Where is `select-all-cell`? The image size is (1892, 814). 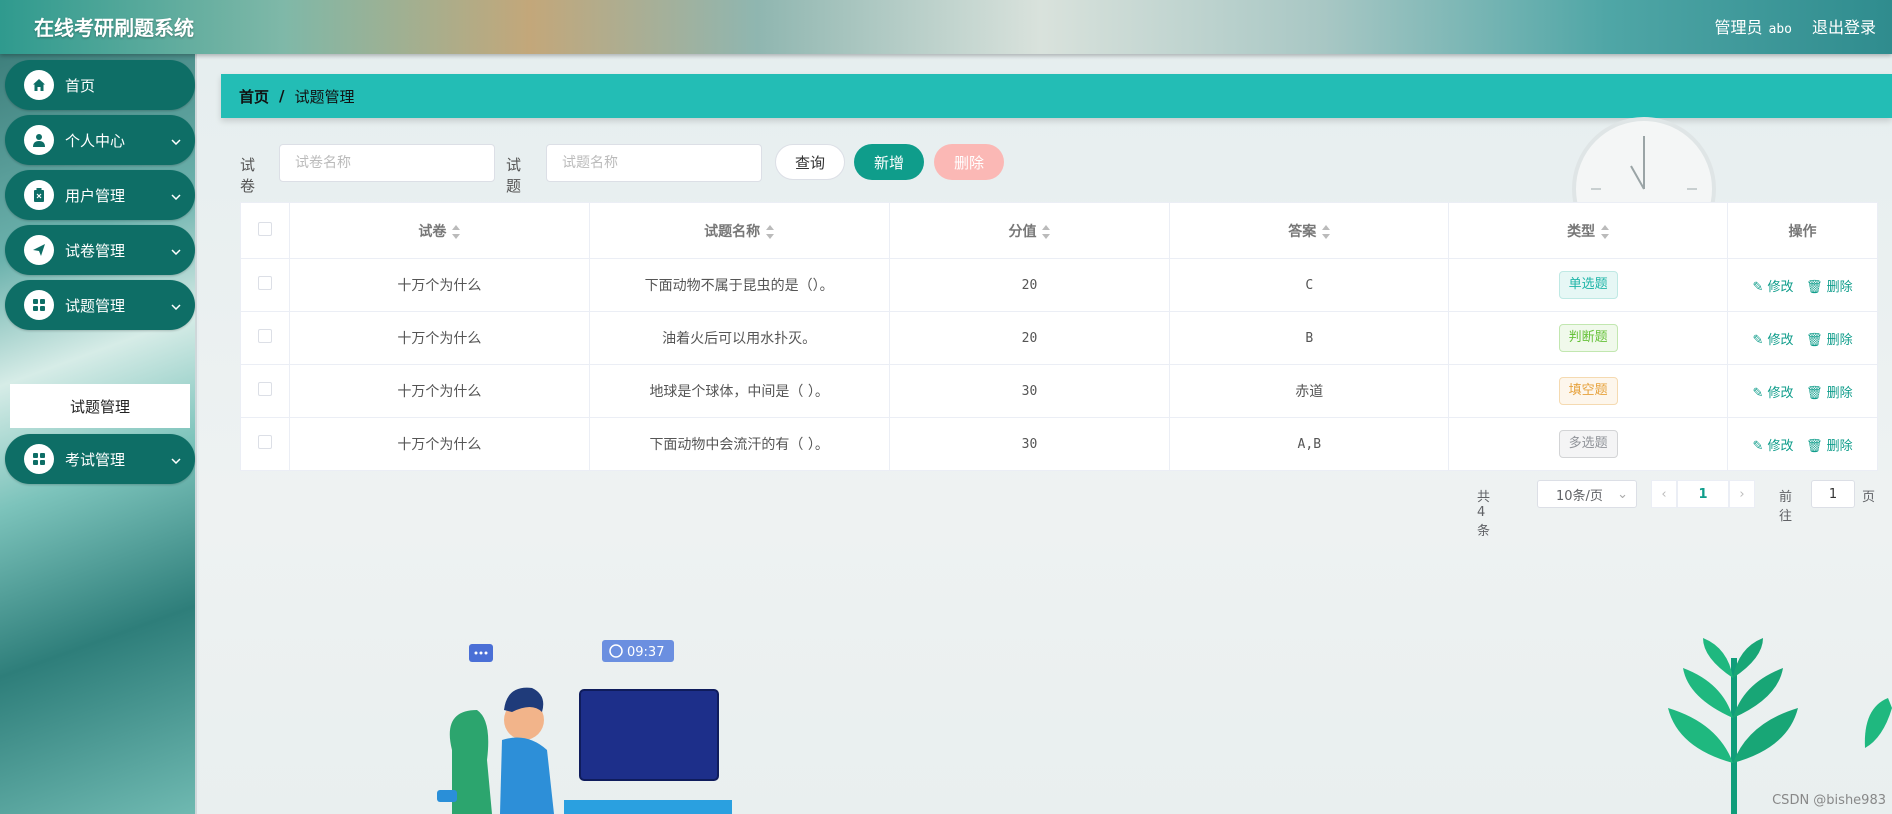
select-all-cell is located at coordinates (265, 230).